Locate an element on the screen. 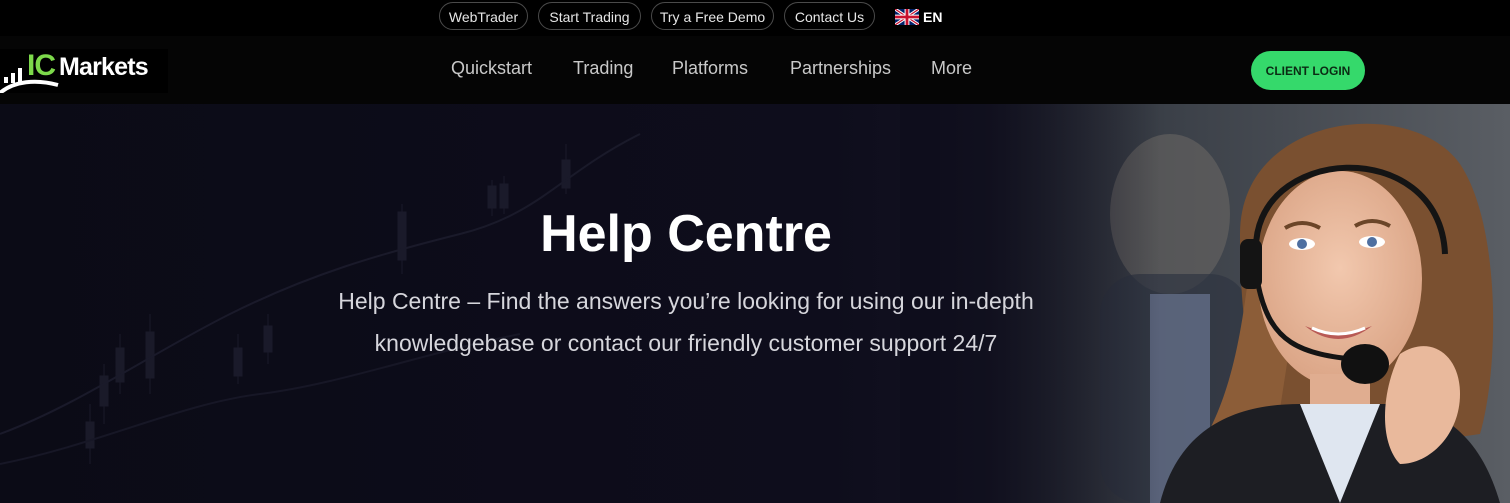  contact-us-link: Contact Us is located at coordinates (829, 16).